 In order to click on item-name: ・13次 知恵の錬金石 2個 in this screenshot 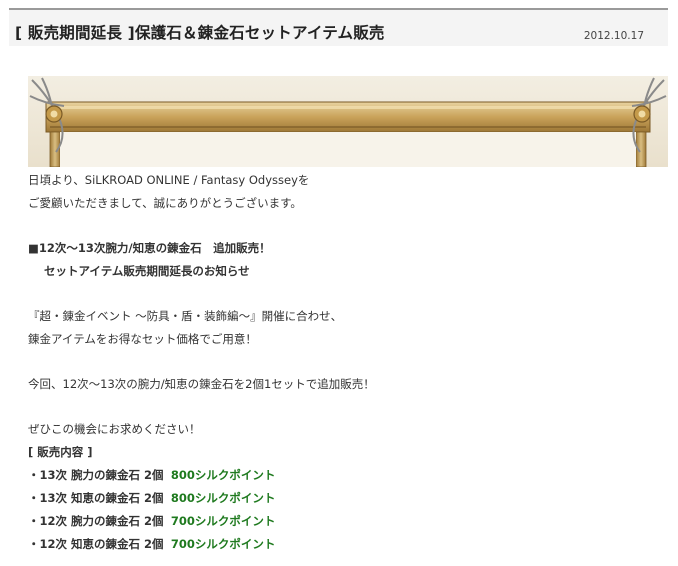, I will do `click(96, 498)`.